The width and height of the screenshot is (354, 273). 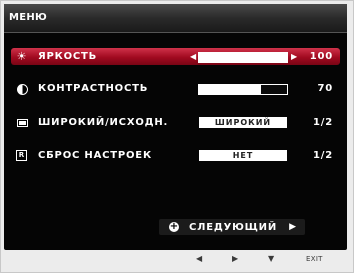 I want to click on plus-icon: +, so click(x=174, y=226).